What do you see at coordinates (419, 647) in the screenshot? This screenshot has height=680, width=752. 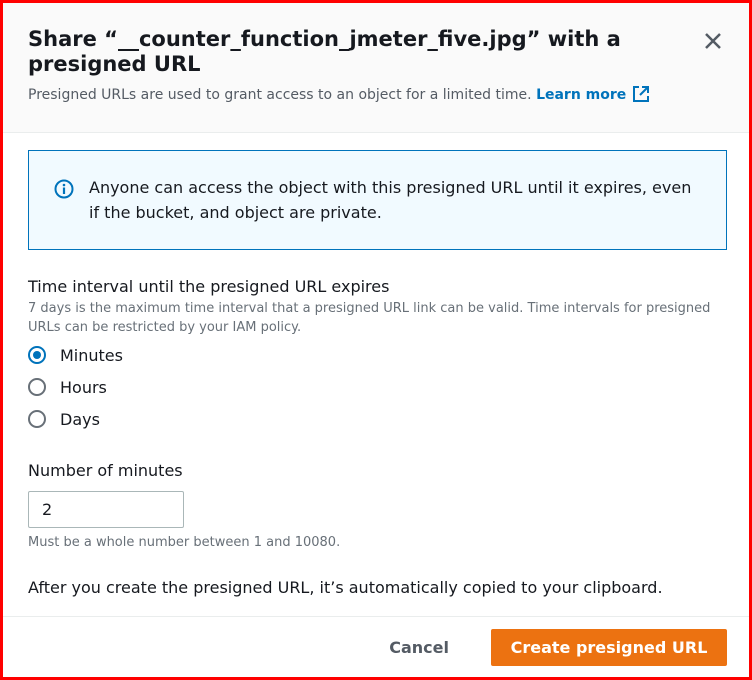 I see `cancel-button: Cancel` at bounding box center [419, 647].